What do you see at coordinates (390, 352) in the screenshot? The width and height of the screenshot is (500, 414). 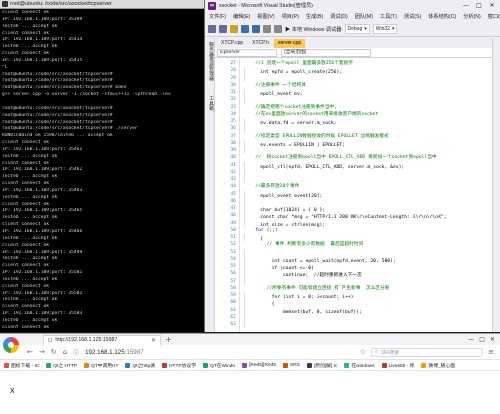 I see `search-placeholder: 360搜索` at bounding box center [390, 352].